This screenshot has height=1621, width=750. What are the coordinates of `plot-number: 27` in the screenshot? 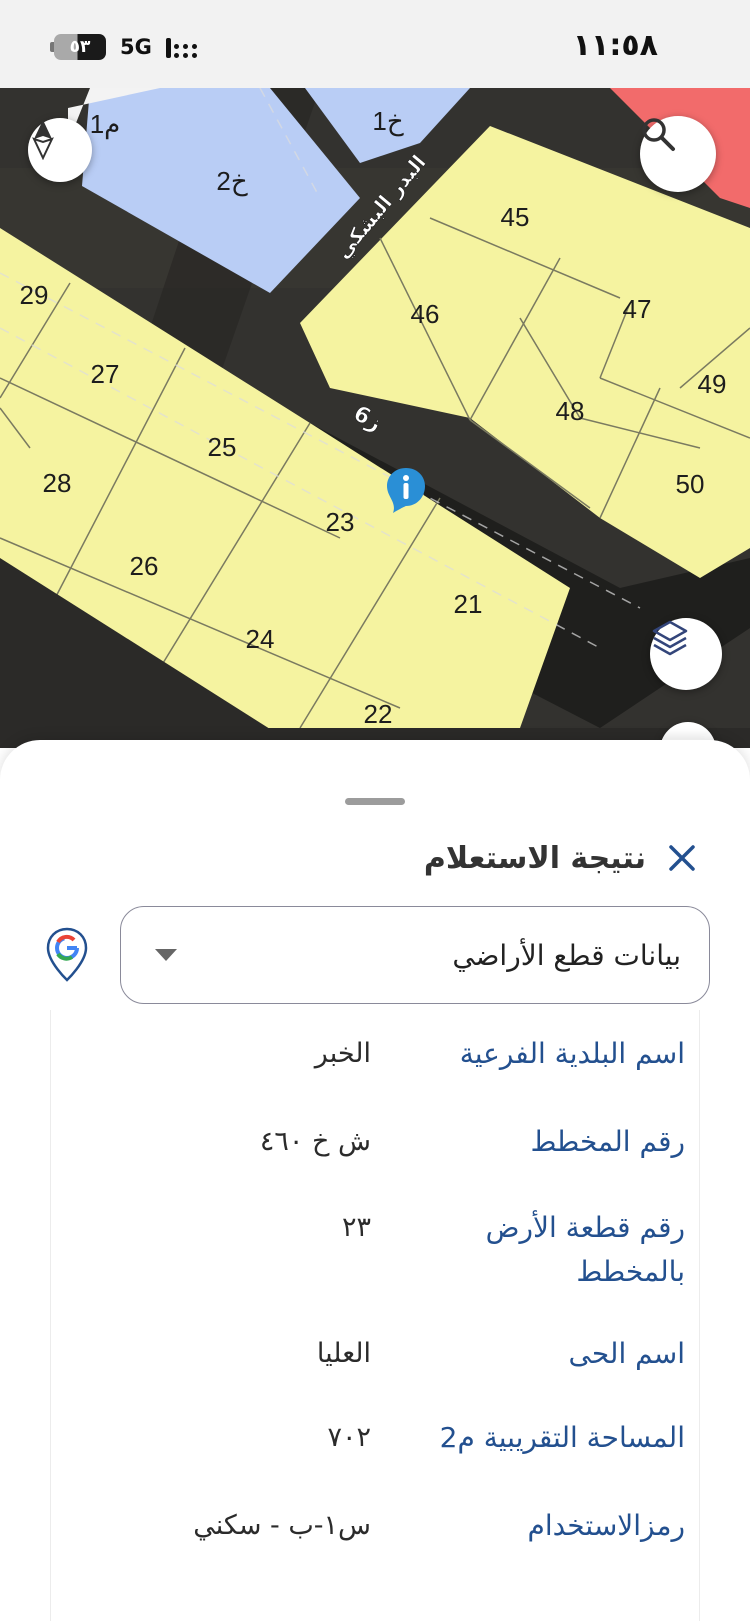 It's located at (105, 374).